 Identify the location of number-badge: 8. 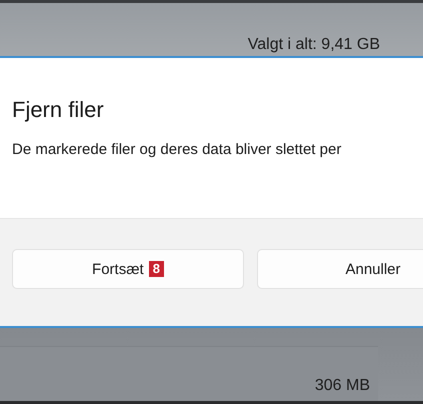
(156, 269).